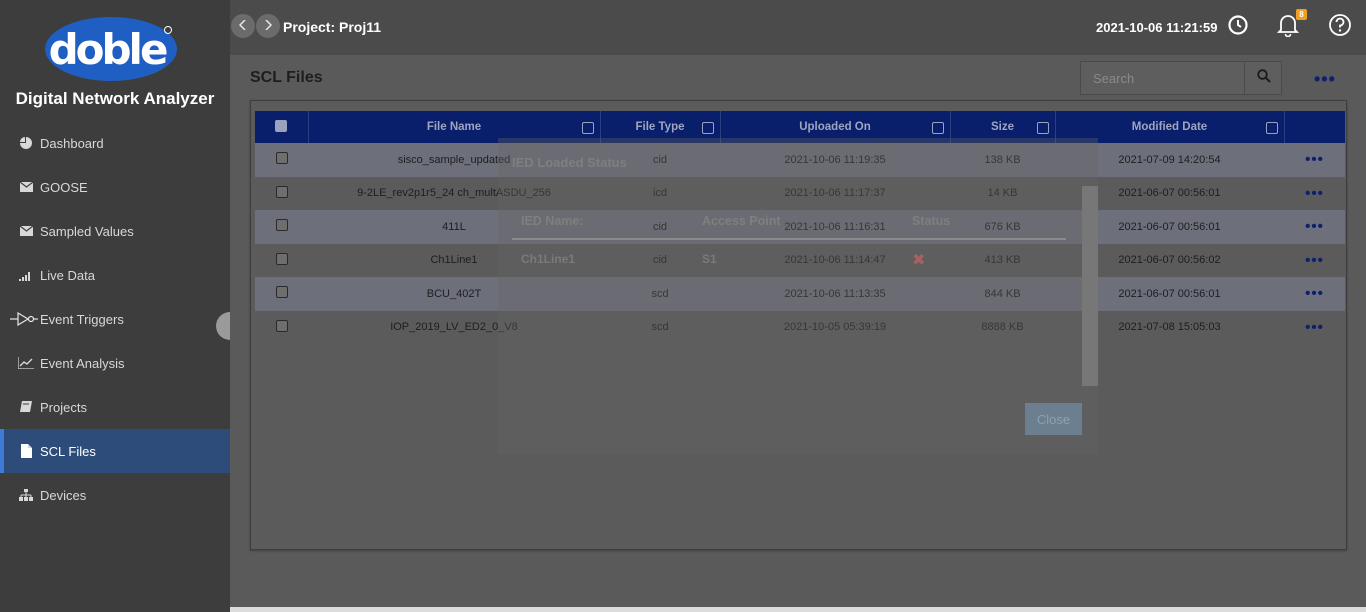 This screenshot has height=612, width=1366. What do you see at coordinates (108, 49) in the screenshot?
I see `svg-text: doble` at bounding box center [108, 49].